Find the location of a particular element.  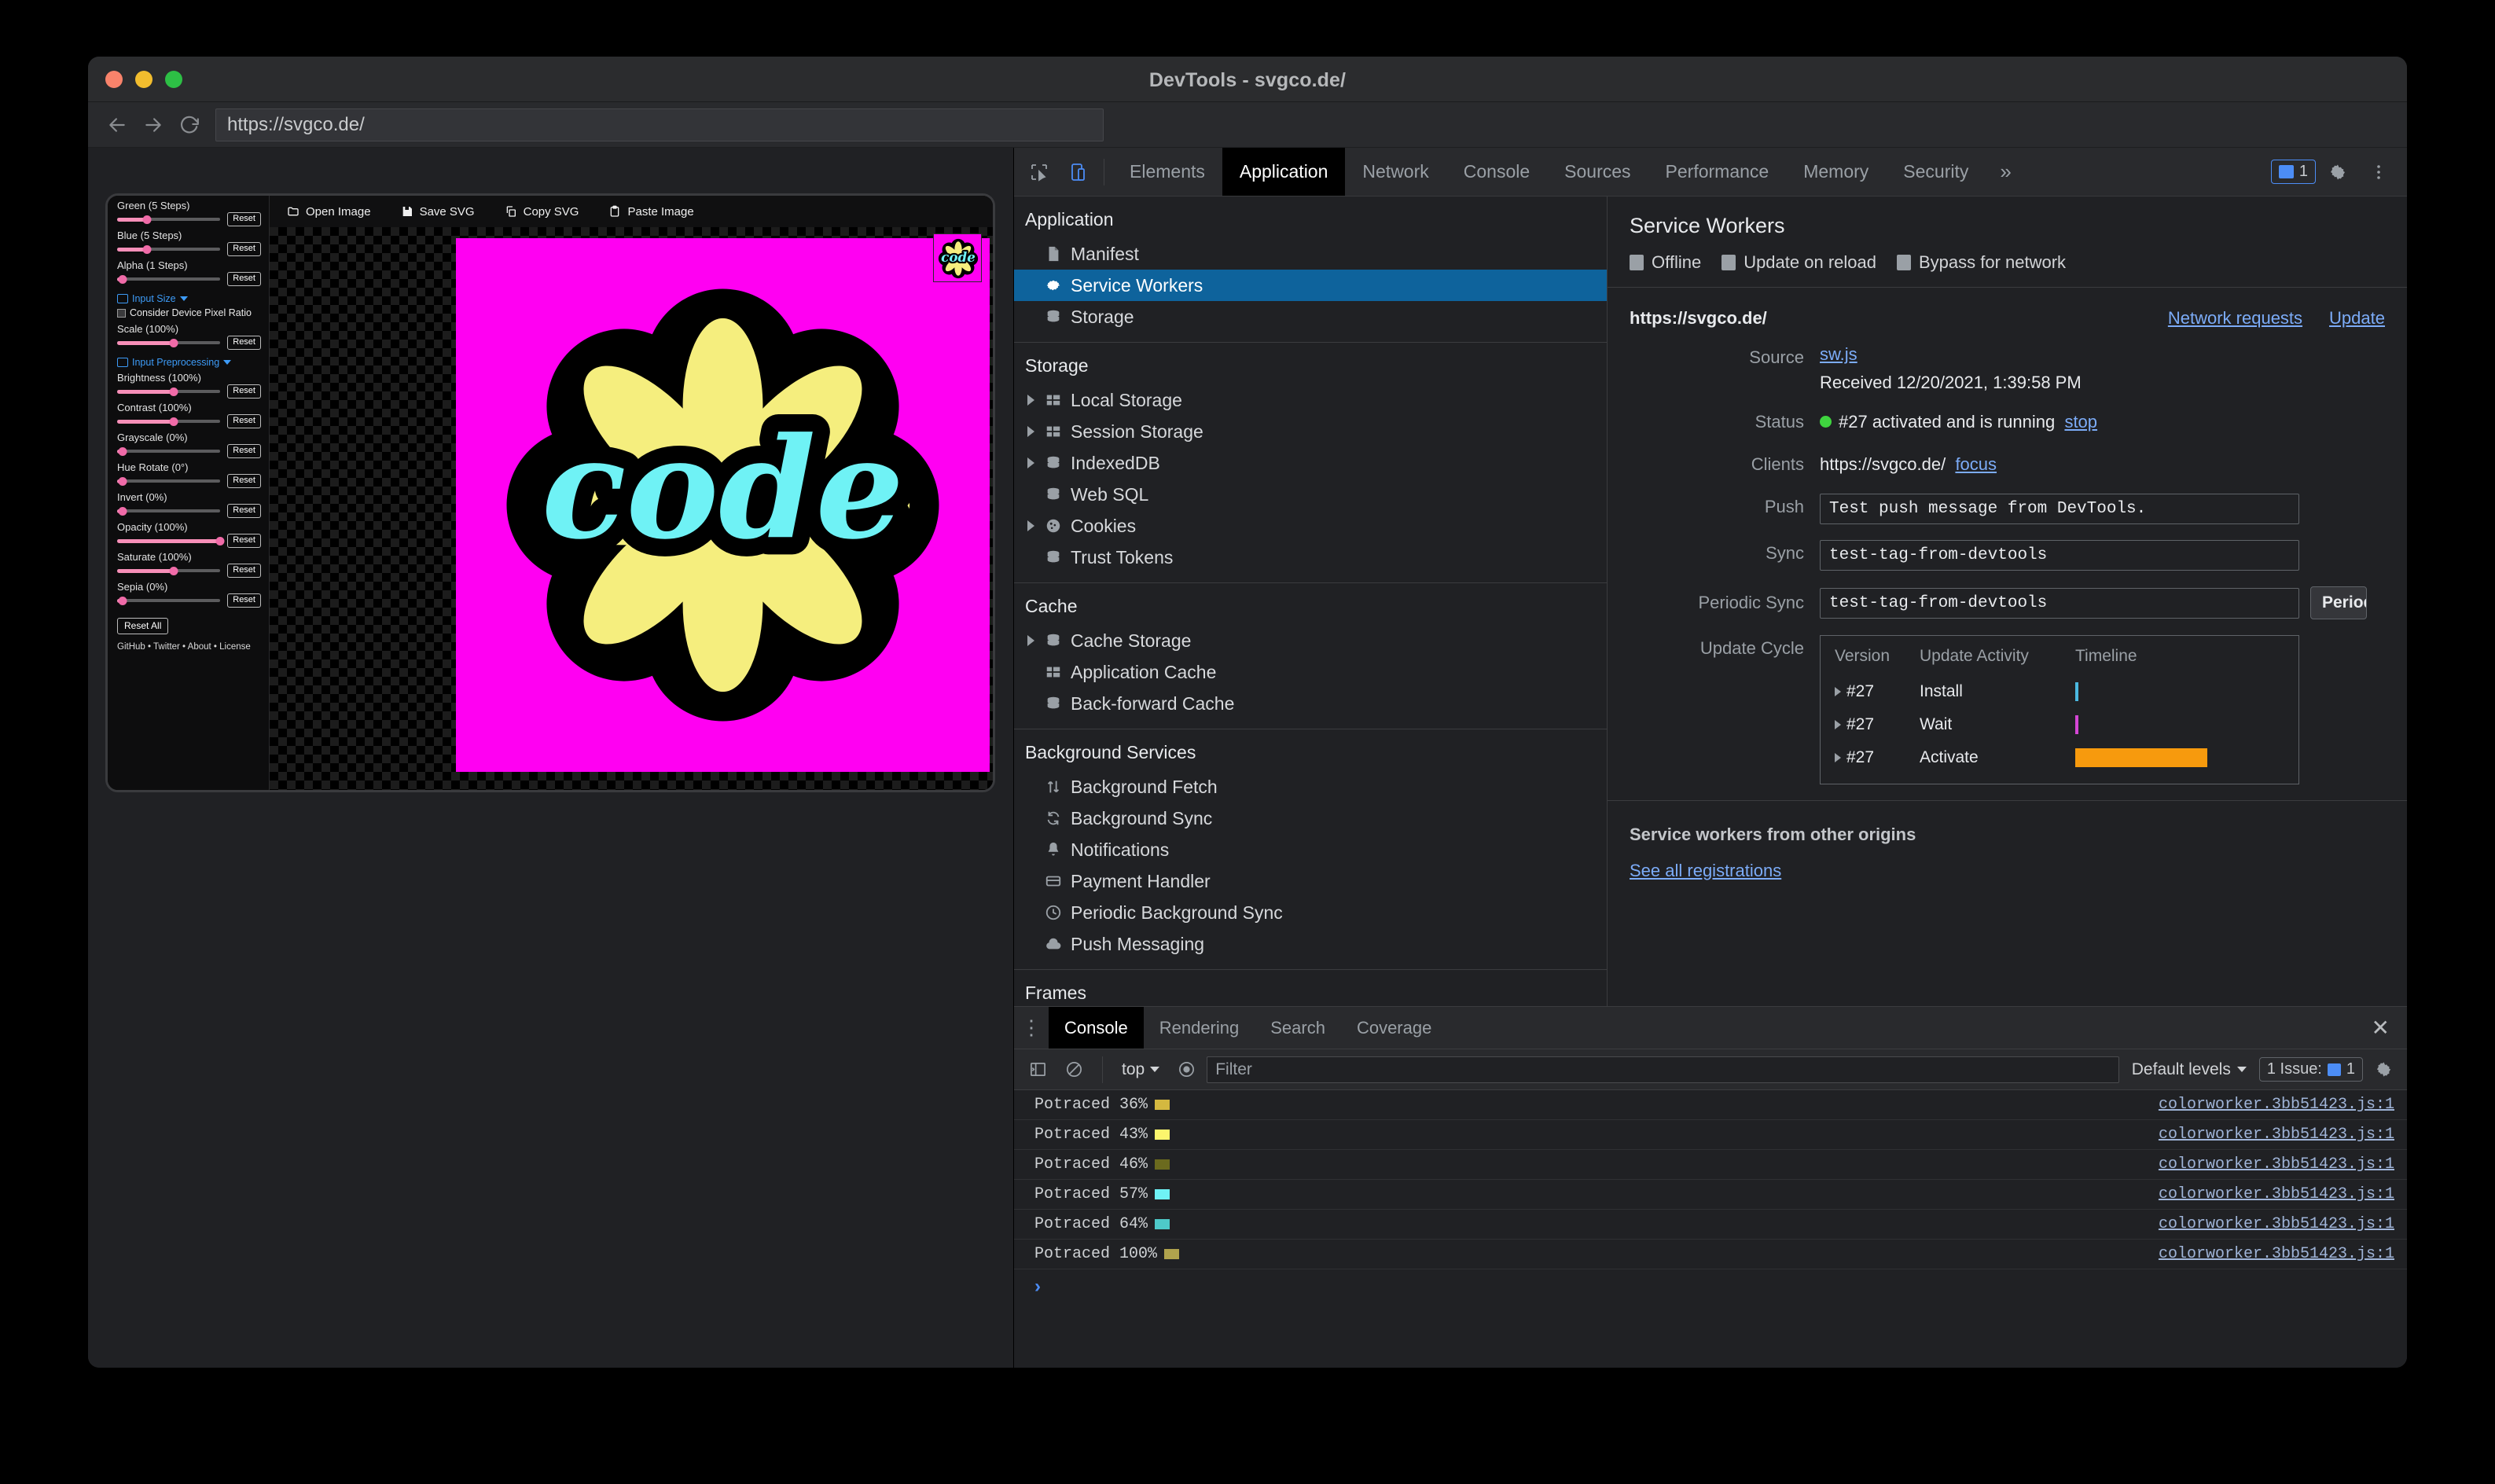

section-input-size: Input Size is located at coordinates (189, 298).